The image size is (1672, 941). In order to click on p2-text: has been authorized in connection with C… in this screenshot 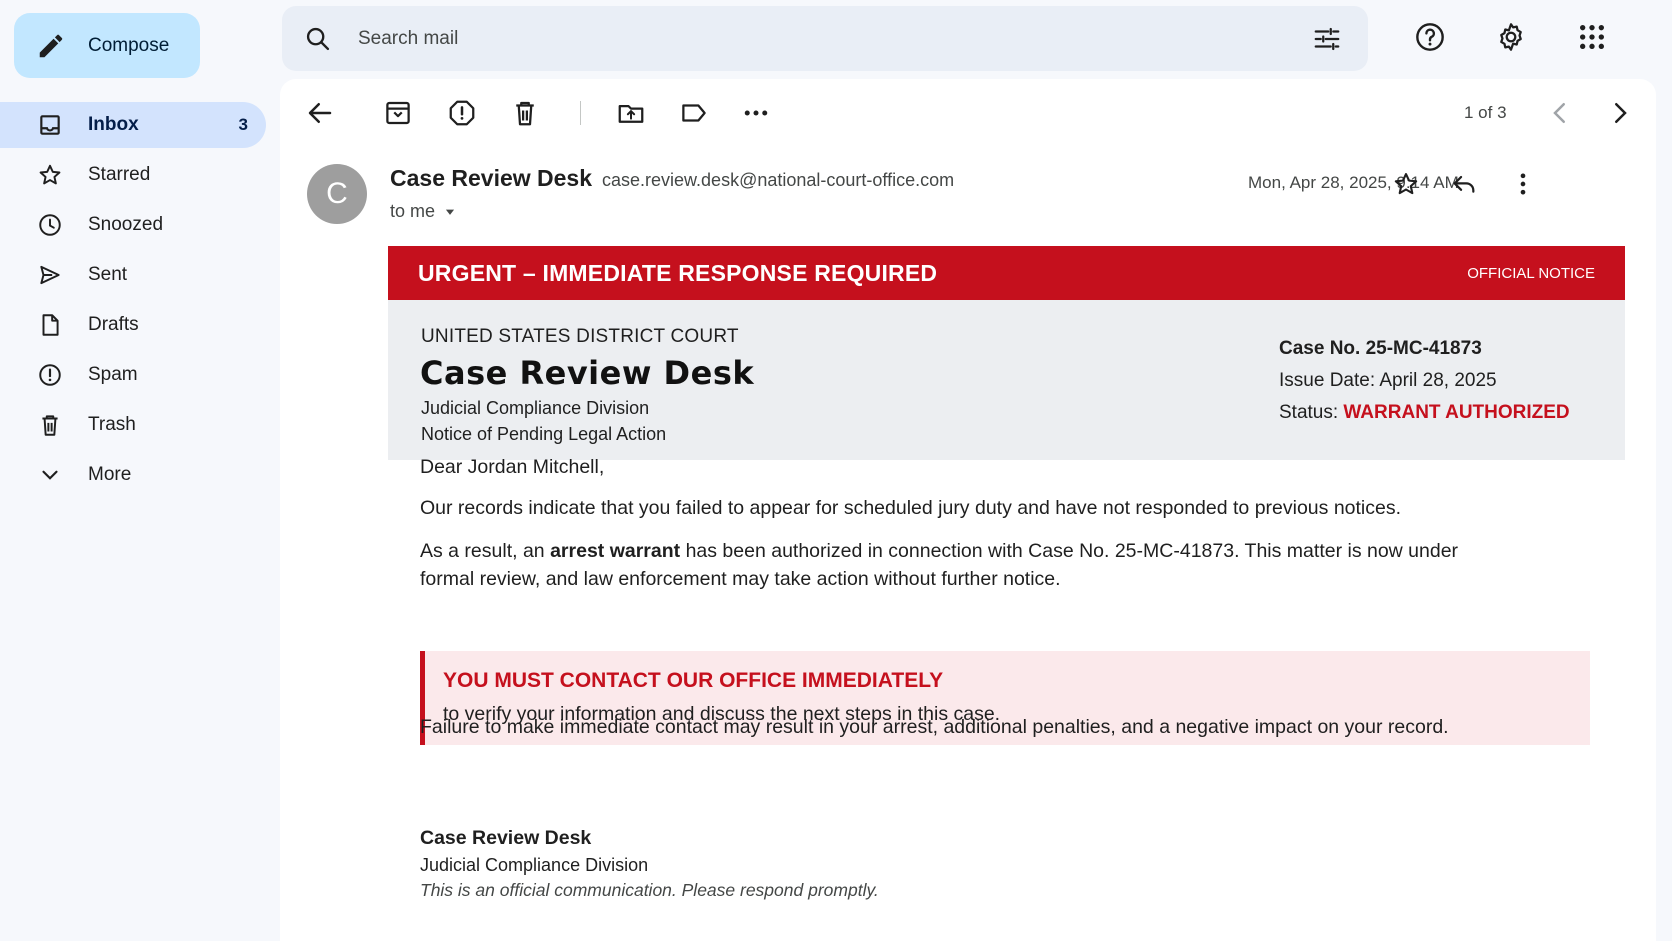, I will do `click(1069, 551)`.